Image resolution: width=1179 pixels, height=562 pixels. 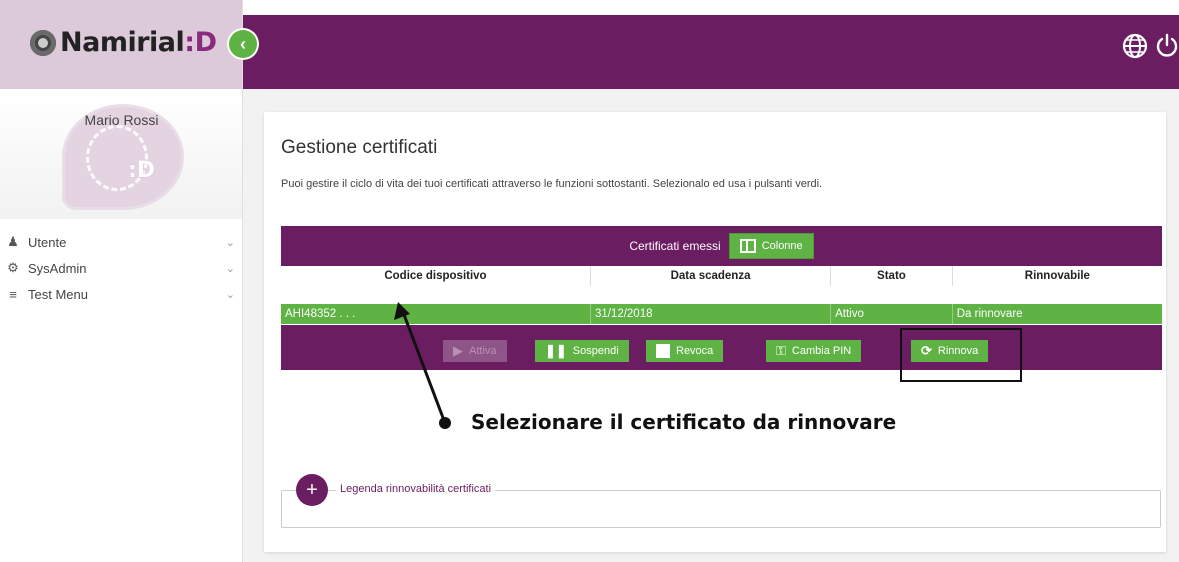 I want to click on cell-scadenza: 31/12/2018, so click(x=711, y=314).